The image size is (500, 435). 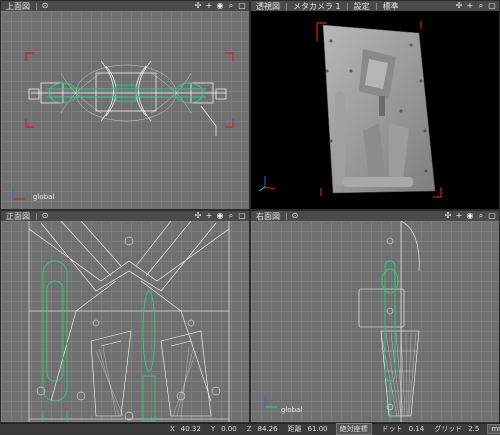 What do you see at coordinates (342, 321) in the screenshot?
I see `side-view-drawing` at bounding box center [342, 321].